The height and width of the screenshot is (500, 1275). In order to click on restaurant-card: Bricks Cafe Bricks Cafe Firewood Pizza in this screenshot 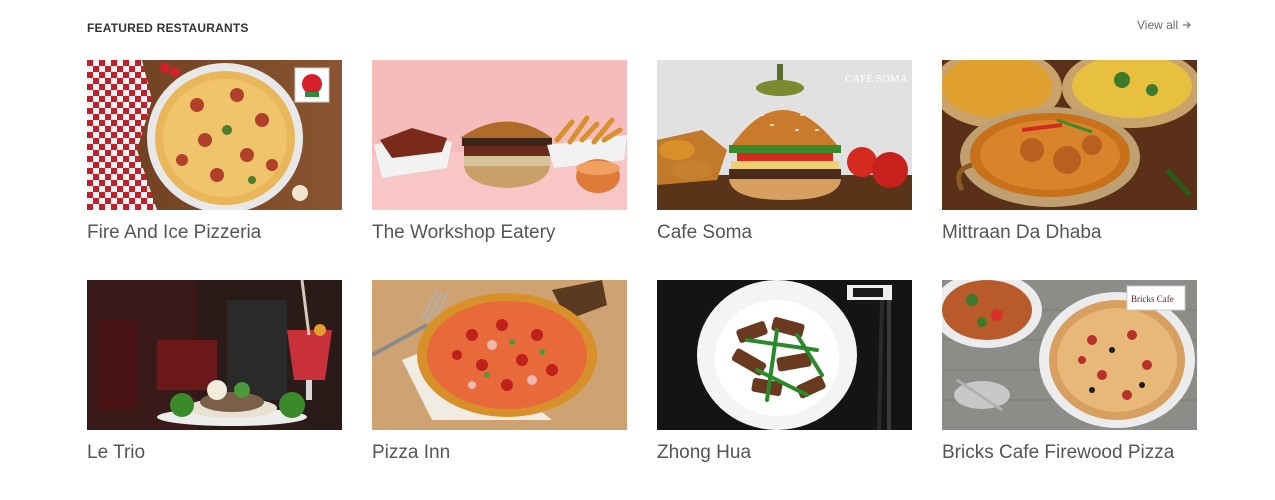, I will do `click(1069, 390)`.